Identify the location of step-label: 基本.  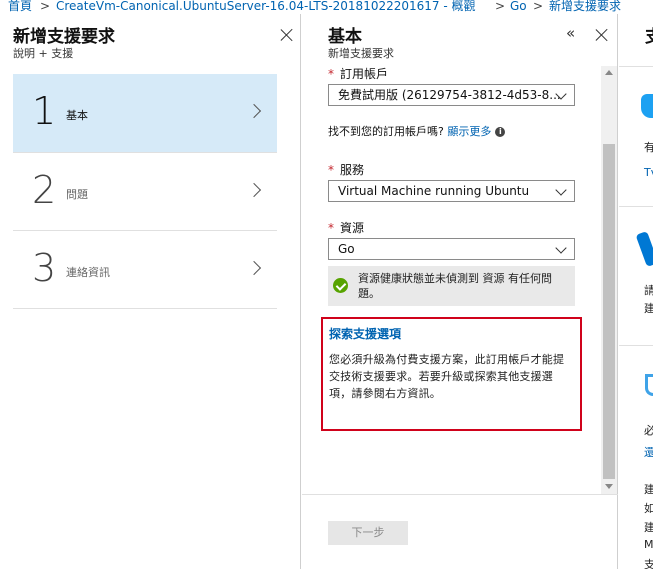
(77, 115).